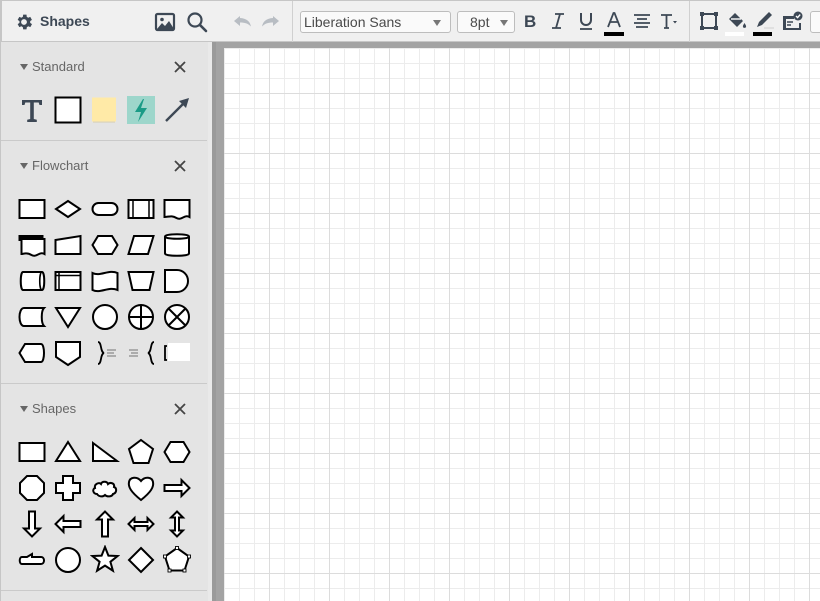 This screenshot has width=820, height=601. What do you see at coordinates (104, 168) in the screenshot?
I see `section-header-flowchart: Flowchart` at bounding box center [104, 168].